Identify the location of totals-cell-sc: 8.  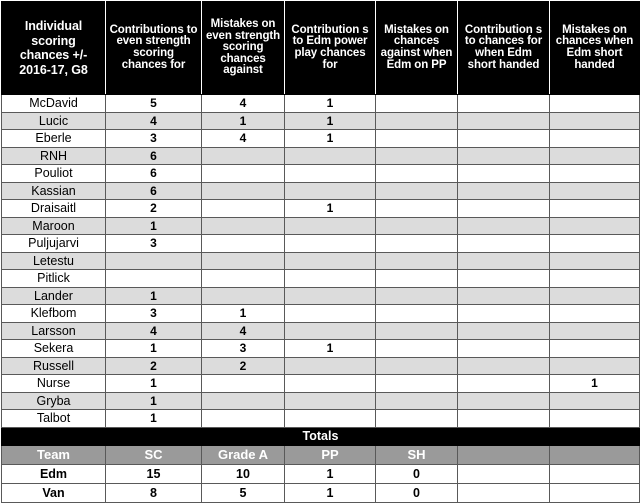
(153, 492).